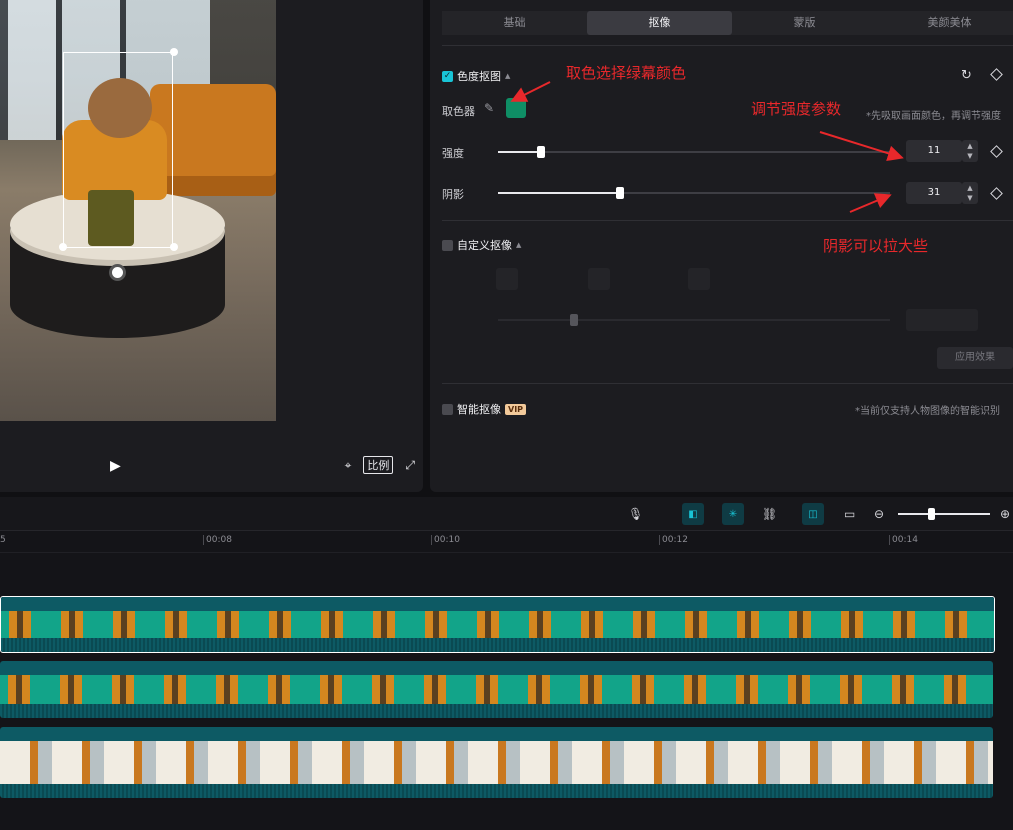  What do you see at coordinates (117, 272) in the screenshot?
I see `rotate-handle` at bounding box center [117, 272].